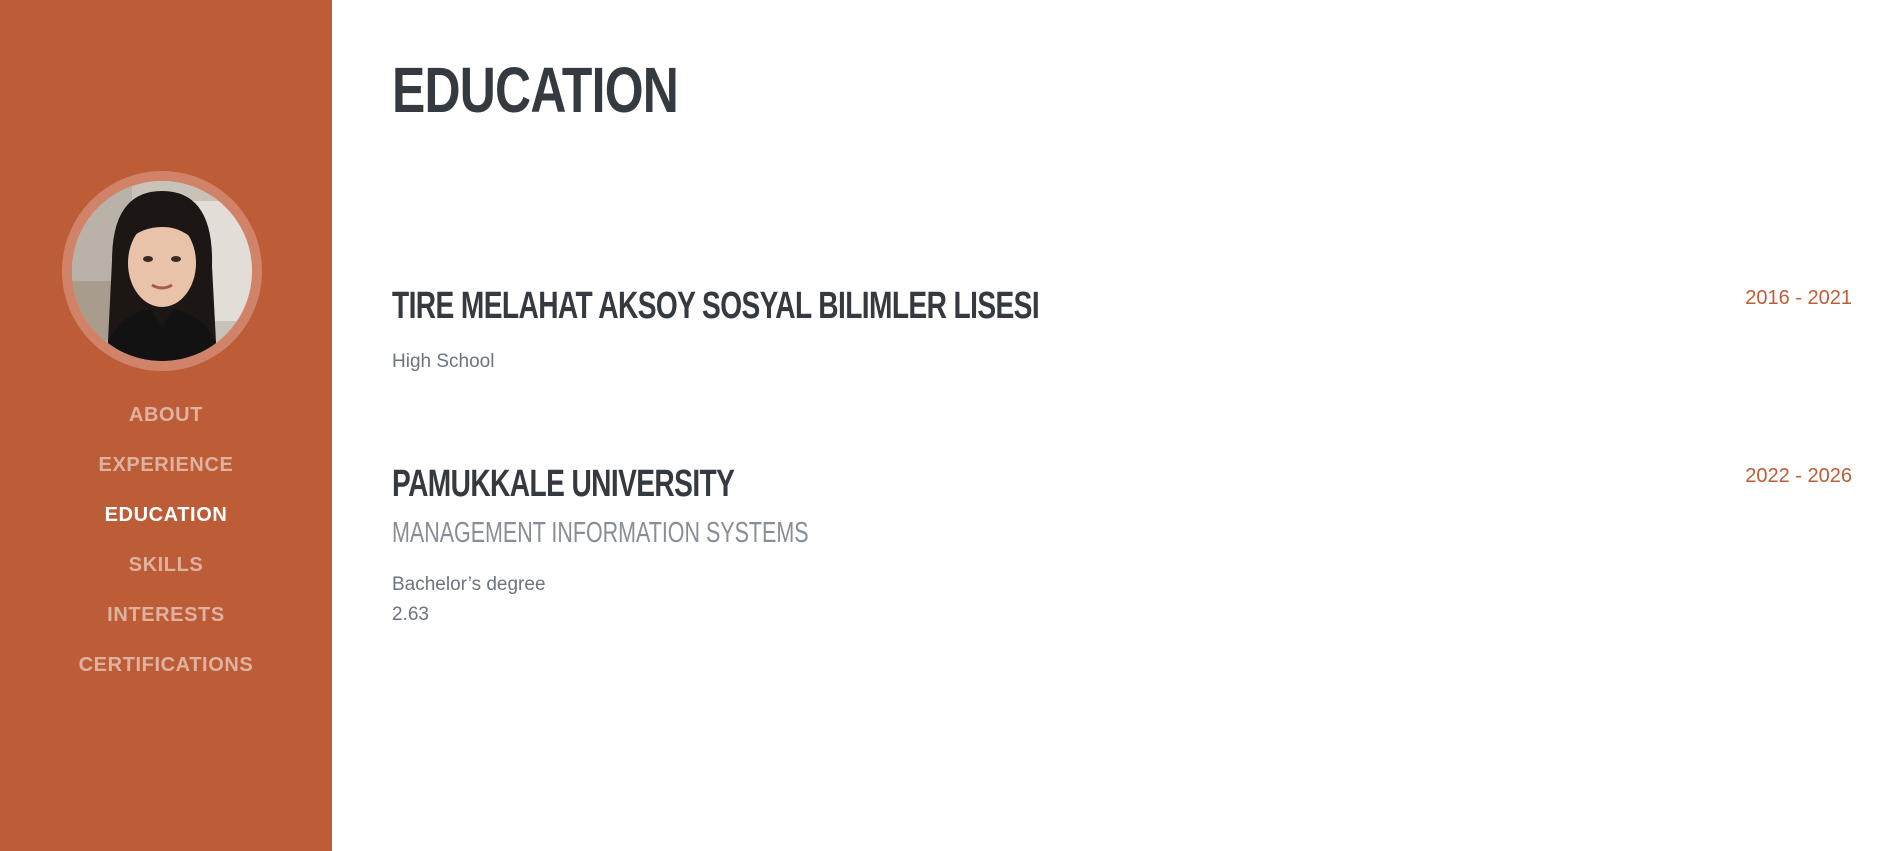 This screenshot has width=1887, height=851. I want to click on gpa-text: 2.63, so click(410, 614).